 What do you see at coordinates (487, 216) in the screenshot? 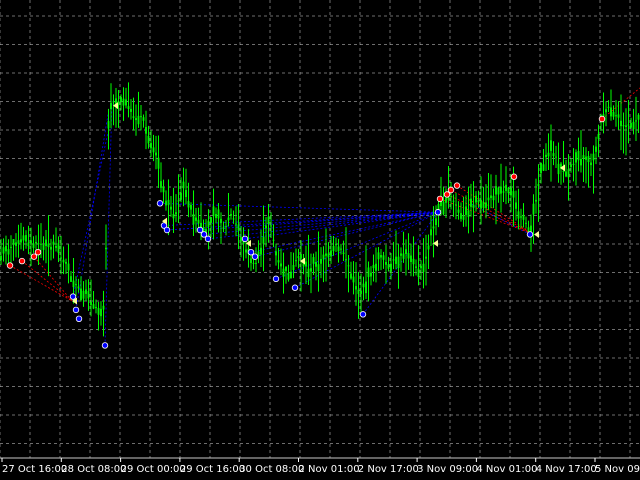
I see `sell-trade-line` at bounding box center [487, 216].